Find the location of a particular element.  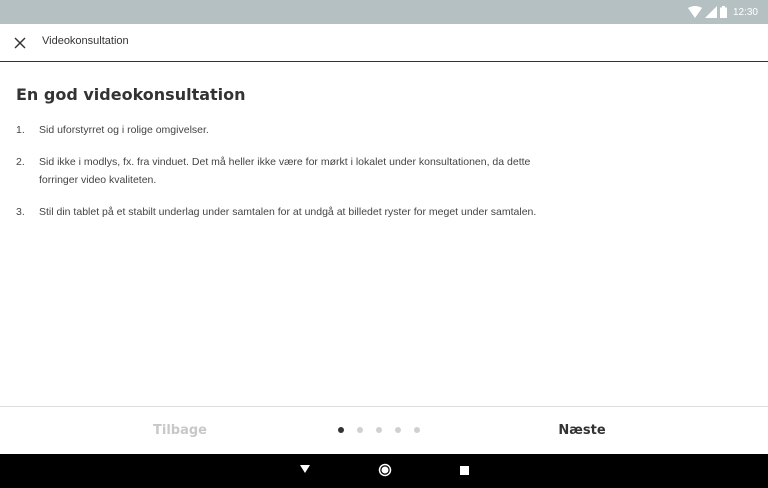

battery-icon is located at coordinates (723, 12).